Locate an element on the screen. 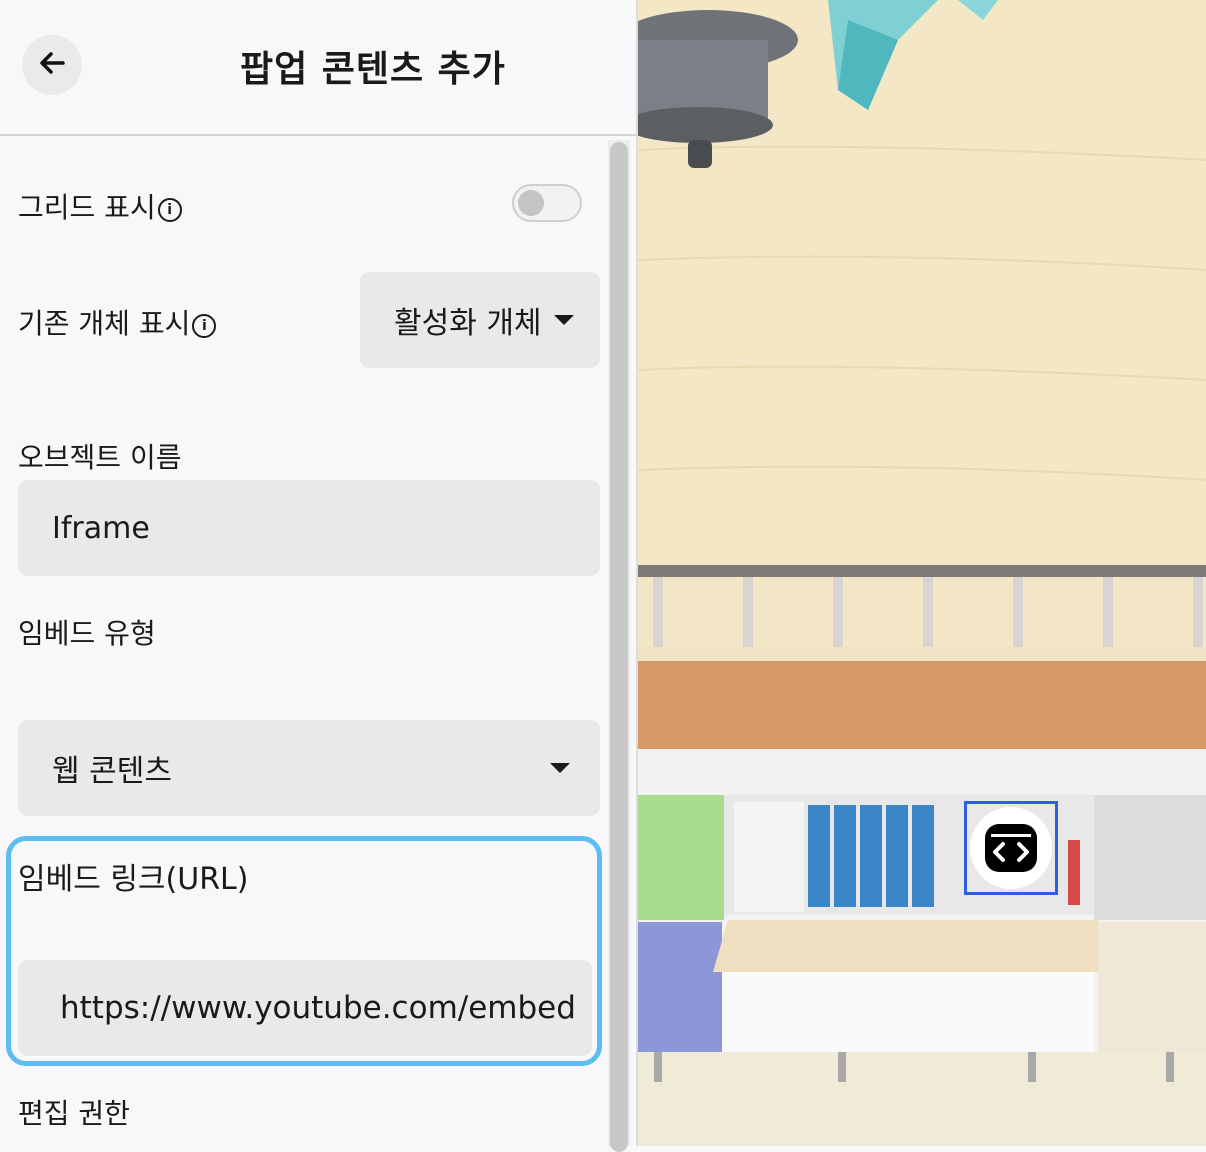 This screenshot has width=1206, height=1152. embed-type-value: 웹 콘텐츠 is located at coordinates (112, 771).